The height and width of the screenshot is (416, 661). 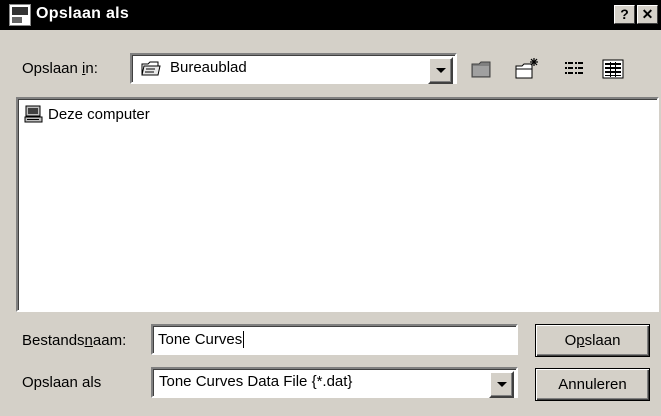 What do you see at coordinates (647, 14) in the screenshot?
I see `close-button: ✕` at bounding box center [647, 14].